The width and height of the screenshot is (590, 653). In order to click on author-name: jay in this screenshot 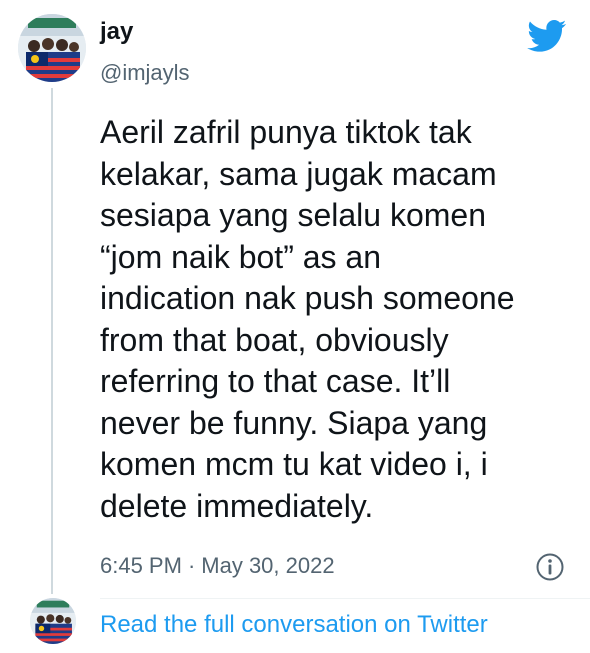, I will do `click(116, 32)`.